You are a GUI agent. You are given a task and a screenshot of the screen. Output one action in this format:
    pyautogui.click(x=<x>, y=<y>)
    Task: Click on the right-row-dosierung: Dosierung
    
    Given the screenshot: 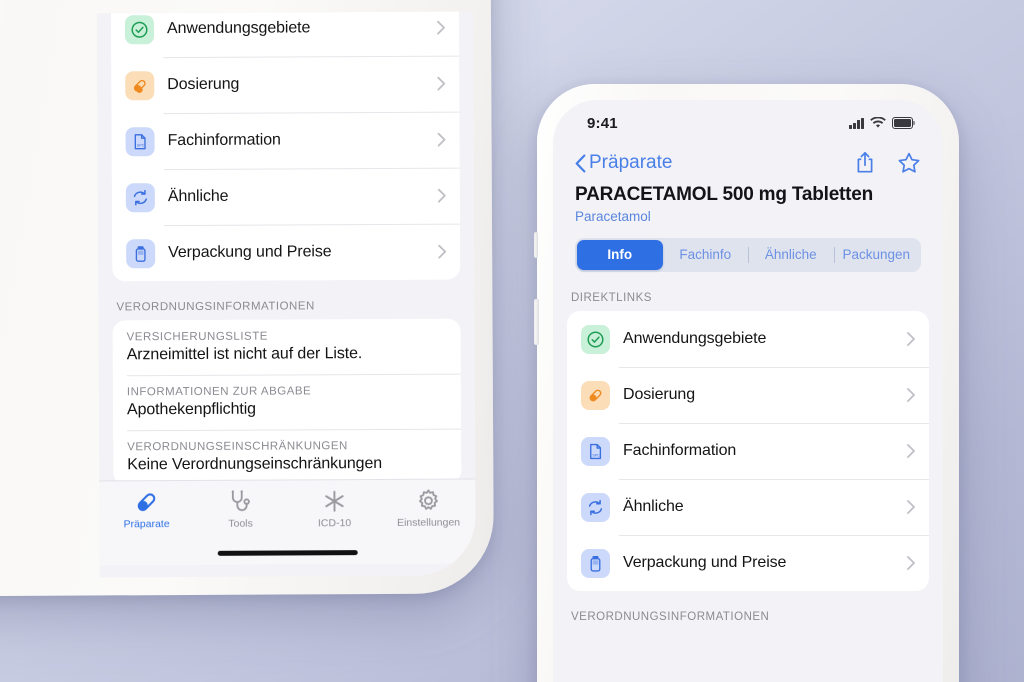 What is the action you would take?
    pyautogui.click(x=748, y=395)
    